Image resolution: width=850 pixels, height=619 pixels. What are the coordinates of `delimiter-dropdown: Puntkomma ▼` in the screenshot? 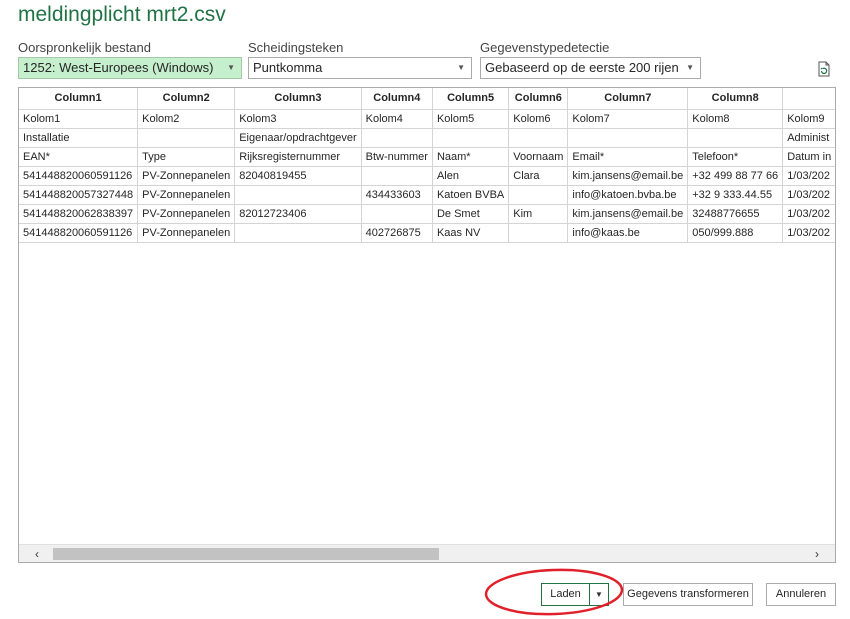 It's located at (360, 68).